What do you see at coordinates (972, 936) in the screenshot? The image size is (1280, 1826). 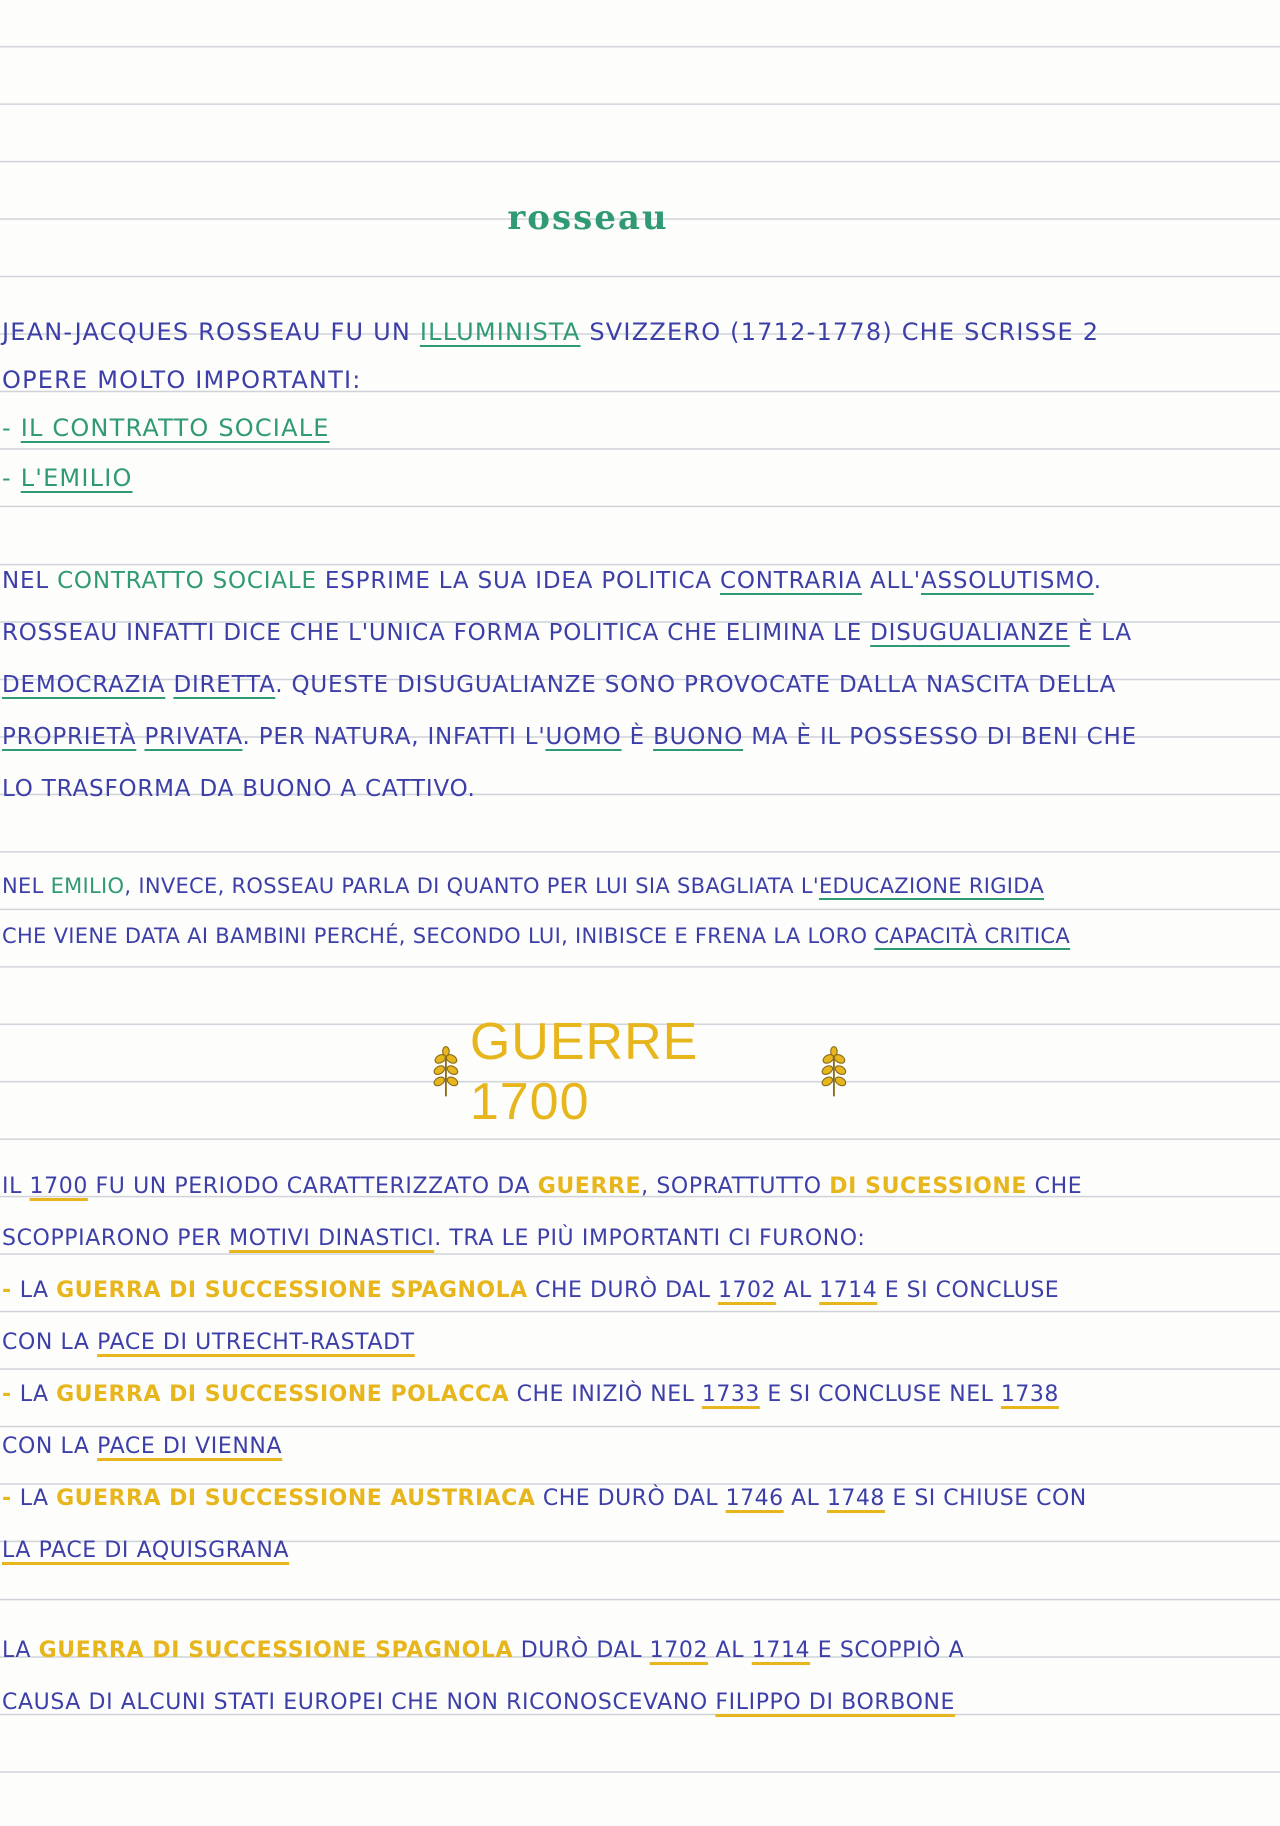 I see `keyword-capacita-critica: CAPACITÀ CRITICA` at bounding box center [972, 936].